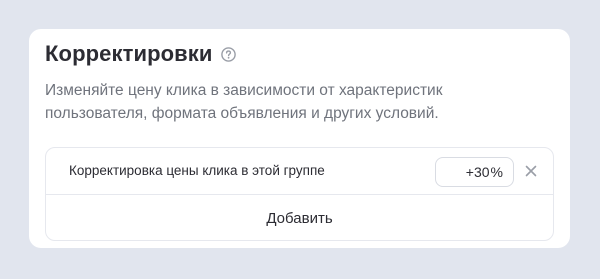 The width and height of the screenshot is (600, 279). Describe the element at coordinates (299, 218) in the screenshot. I see `add-button: Добавить` at that location.